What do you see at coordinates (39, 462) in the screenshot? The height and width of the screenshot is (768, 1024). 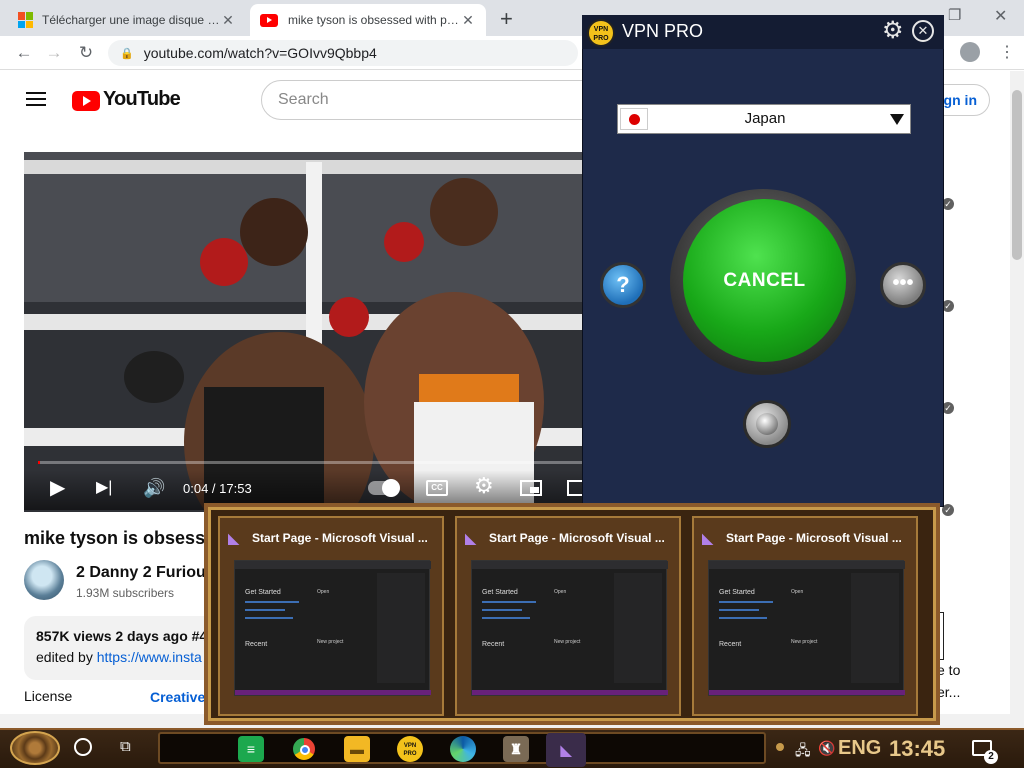 I see `video-progress-fill` at bounding box center [39, 462].